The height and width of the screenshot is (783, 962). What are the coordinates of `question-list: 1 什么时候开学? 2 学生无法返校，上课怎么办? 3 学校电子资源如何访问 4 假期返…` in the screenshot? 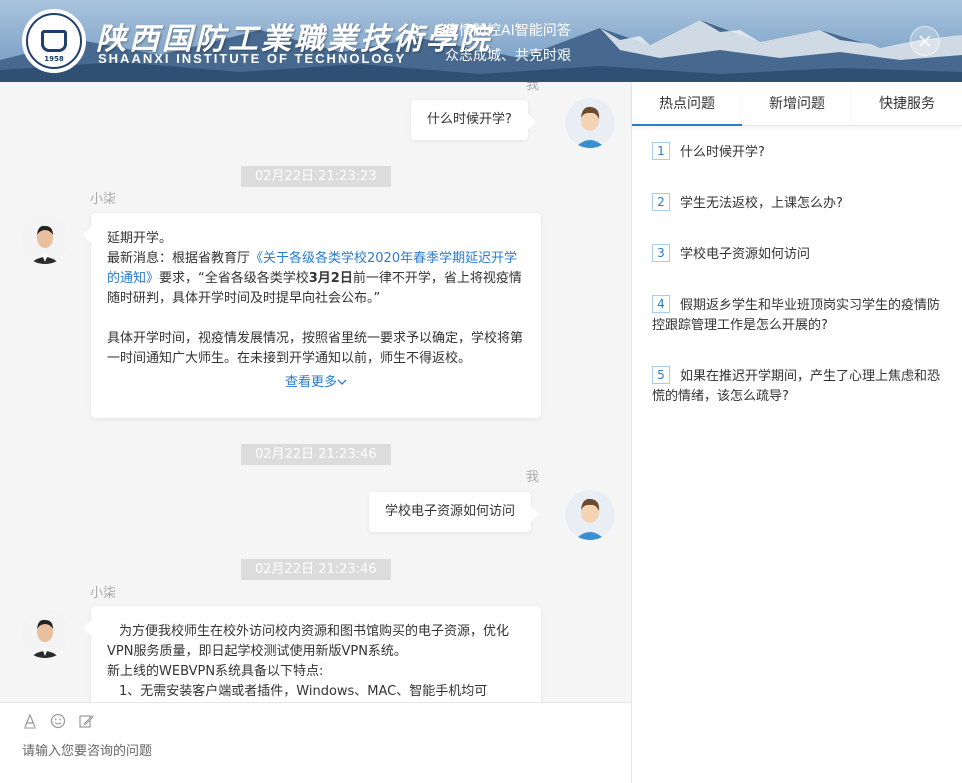 It's located at (797, 289).